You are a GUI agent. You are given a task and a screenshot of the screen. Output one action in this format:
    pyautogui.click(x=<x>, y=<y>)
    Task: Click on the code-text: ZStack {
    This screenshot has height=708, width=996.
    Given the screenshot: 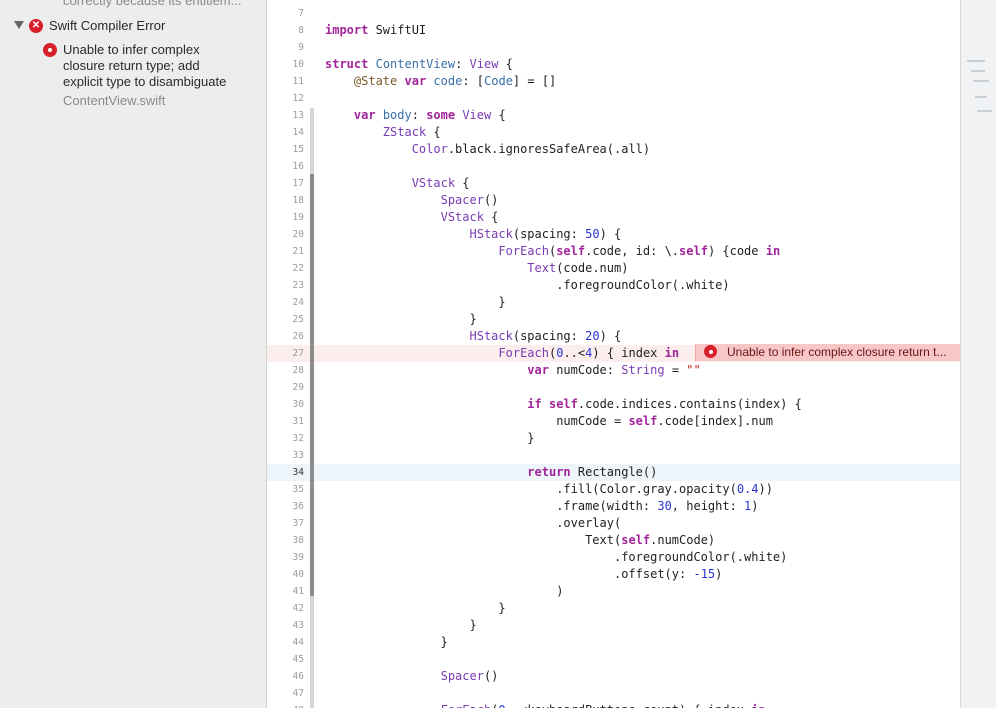 What is the action you would take?
    pyautogui.click(x=411, y=132)
    